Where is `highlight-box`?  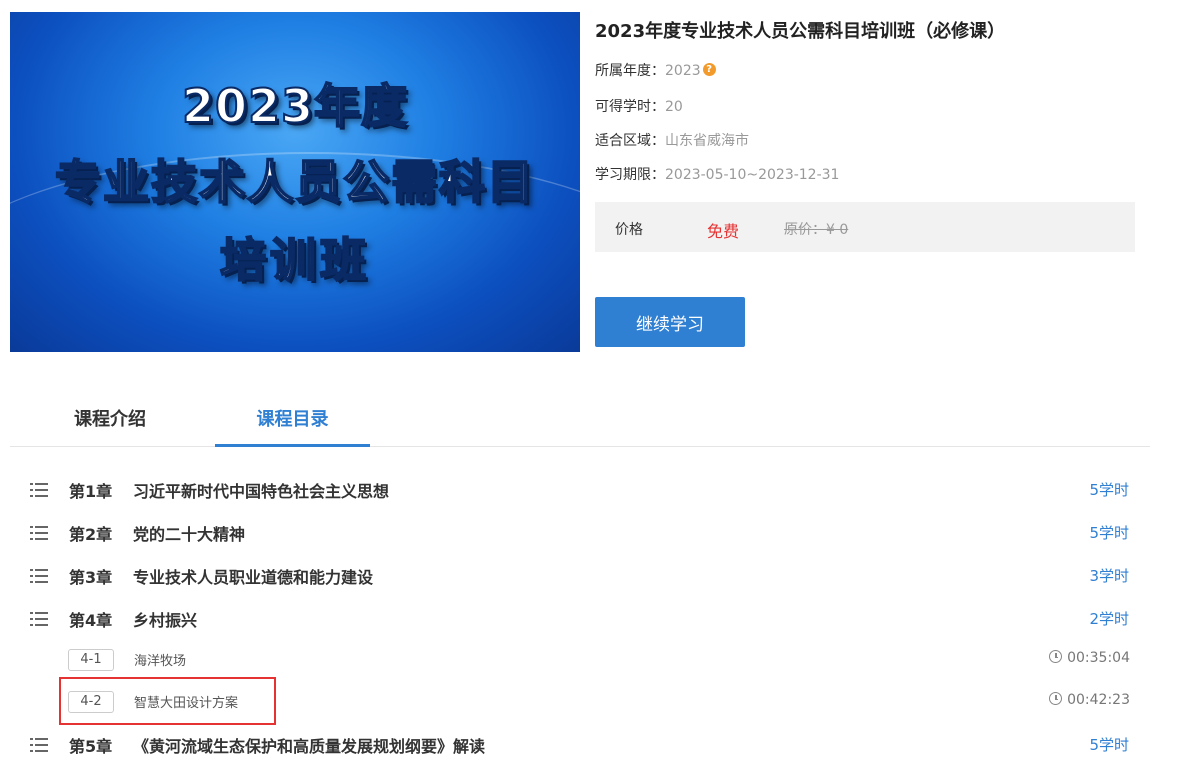 highlight-box is located at coordinates (167, 701).